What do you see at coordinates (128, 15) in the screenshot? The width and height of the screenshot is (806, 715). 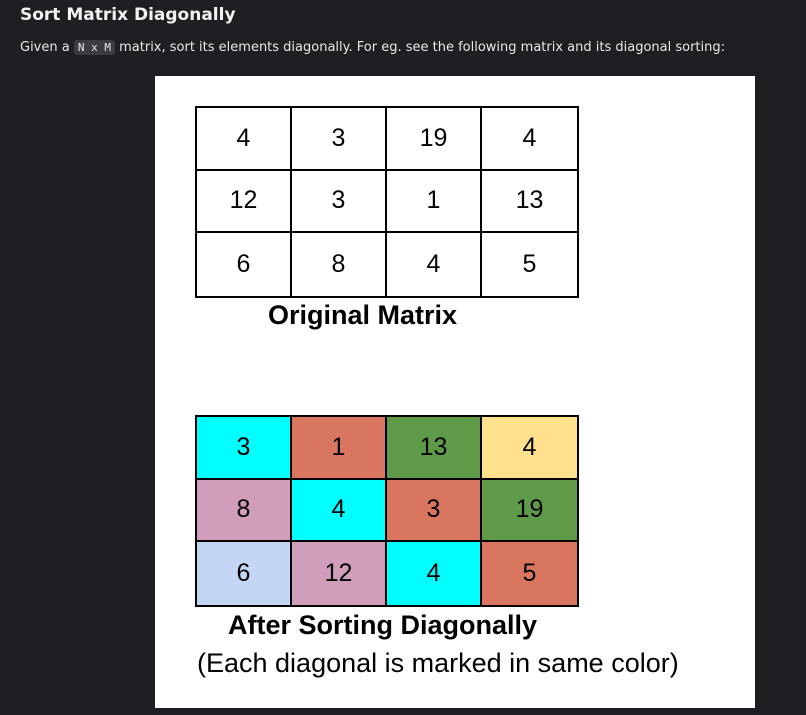 I see `page-title: Sort Matrix Diagonally` at bounding box center [128, 15].